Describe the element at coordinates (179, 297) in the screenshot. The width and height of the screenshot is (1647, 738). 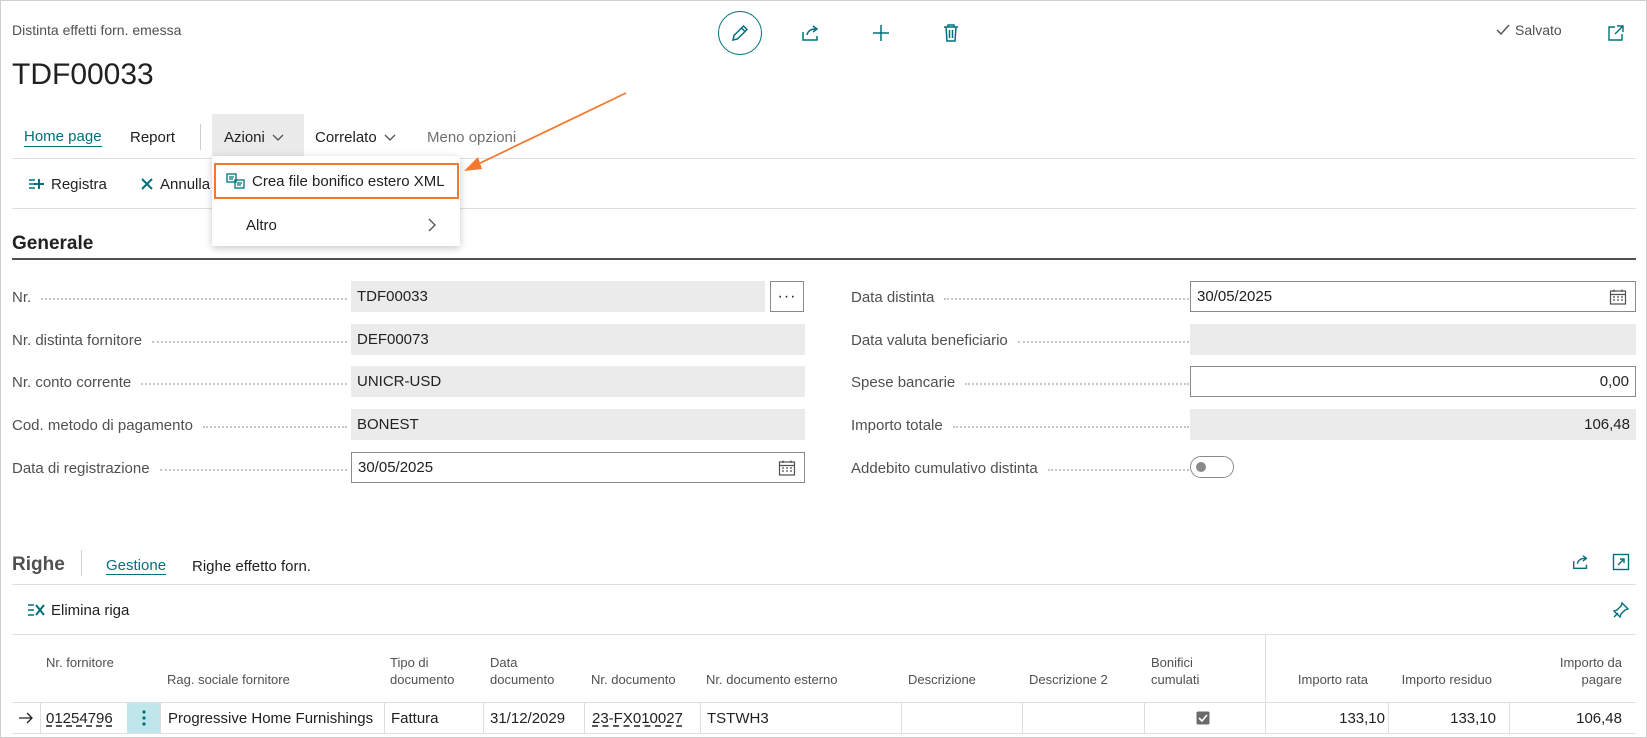
I see `field-nr-label: Nr.` at that location.